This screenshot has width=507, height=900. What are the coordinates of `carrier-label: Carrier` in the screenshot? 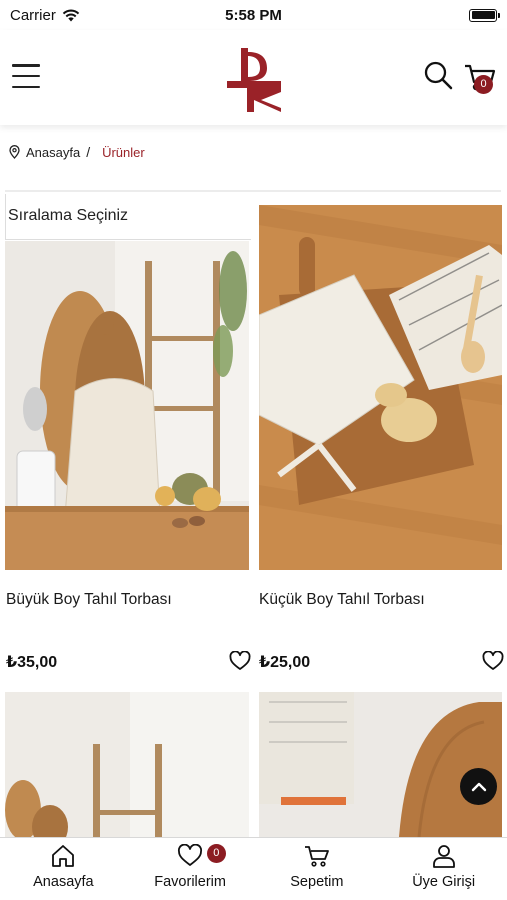 It's located at (33, 15).